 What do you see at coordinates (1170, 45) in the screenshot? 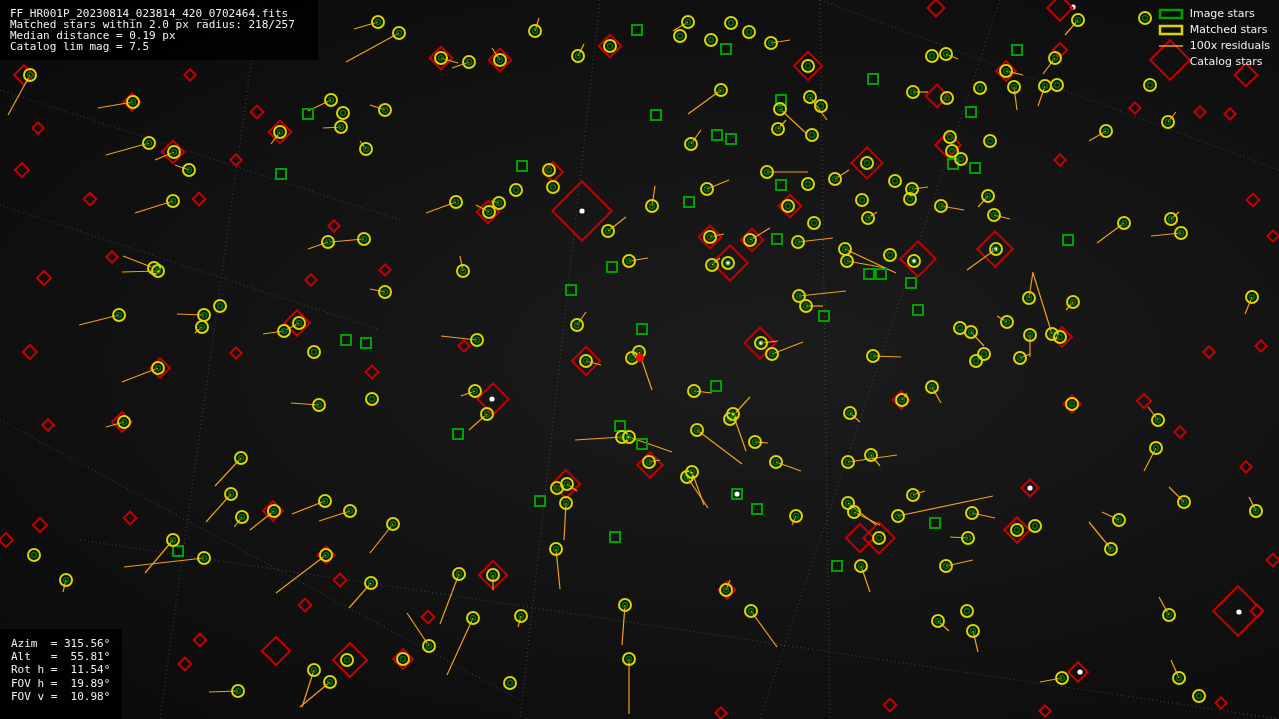
I see `residual-line-icon` at bounding box center [1170, 45].